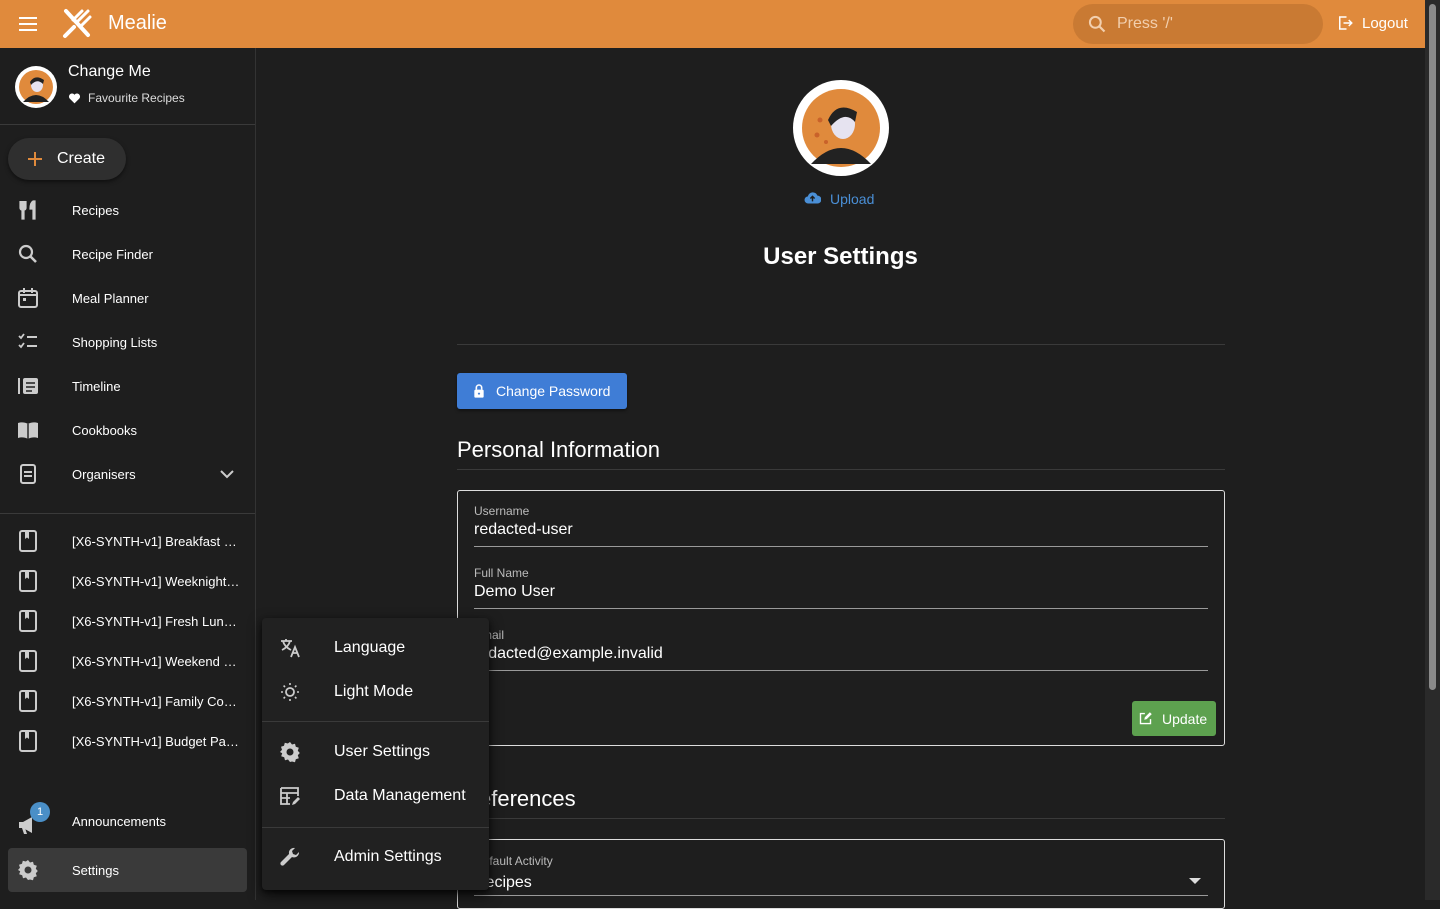 The height and width of the screenshot is (909, 1440). Describe the element at coordinates (28, 430) in the screenshot. I see `book-open-icon` at that location.